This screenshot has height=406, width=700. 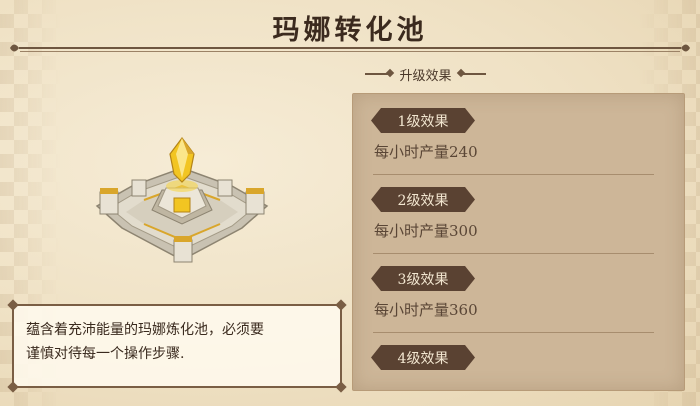 What do you see at coordinates (182, 200) in the screenshot?
I see `mana-pool-building-icon` at bounding box center [182, 200].